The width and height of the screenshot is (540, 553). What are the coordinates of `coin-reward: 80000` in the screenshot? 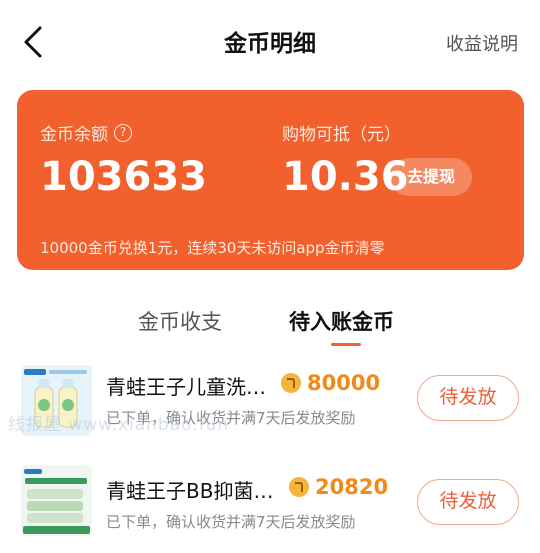 It's located at (330, 383).